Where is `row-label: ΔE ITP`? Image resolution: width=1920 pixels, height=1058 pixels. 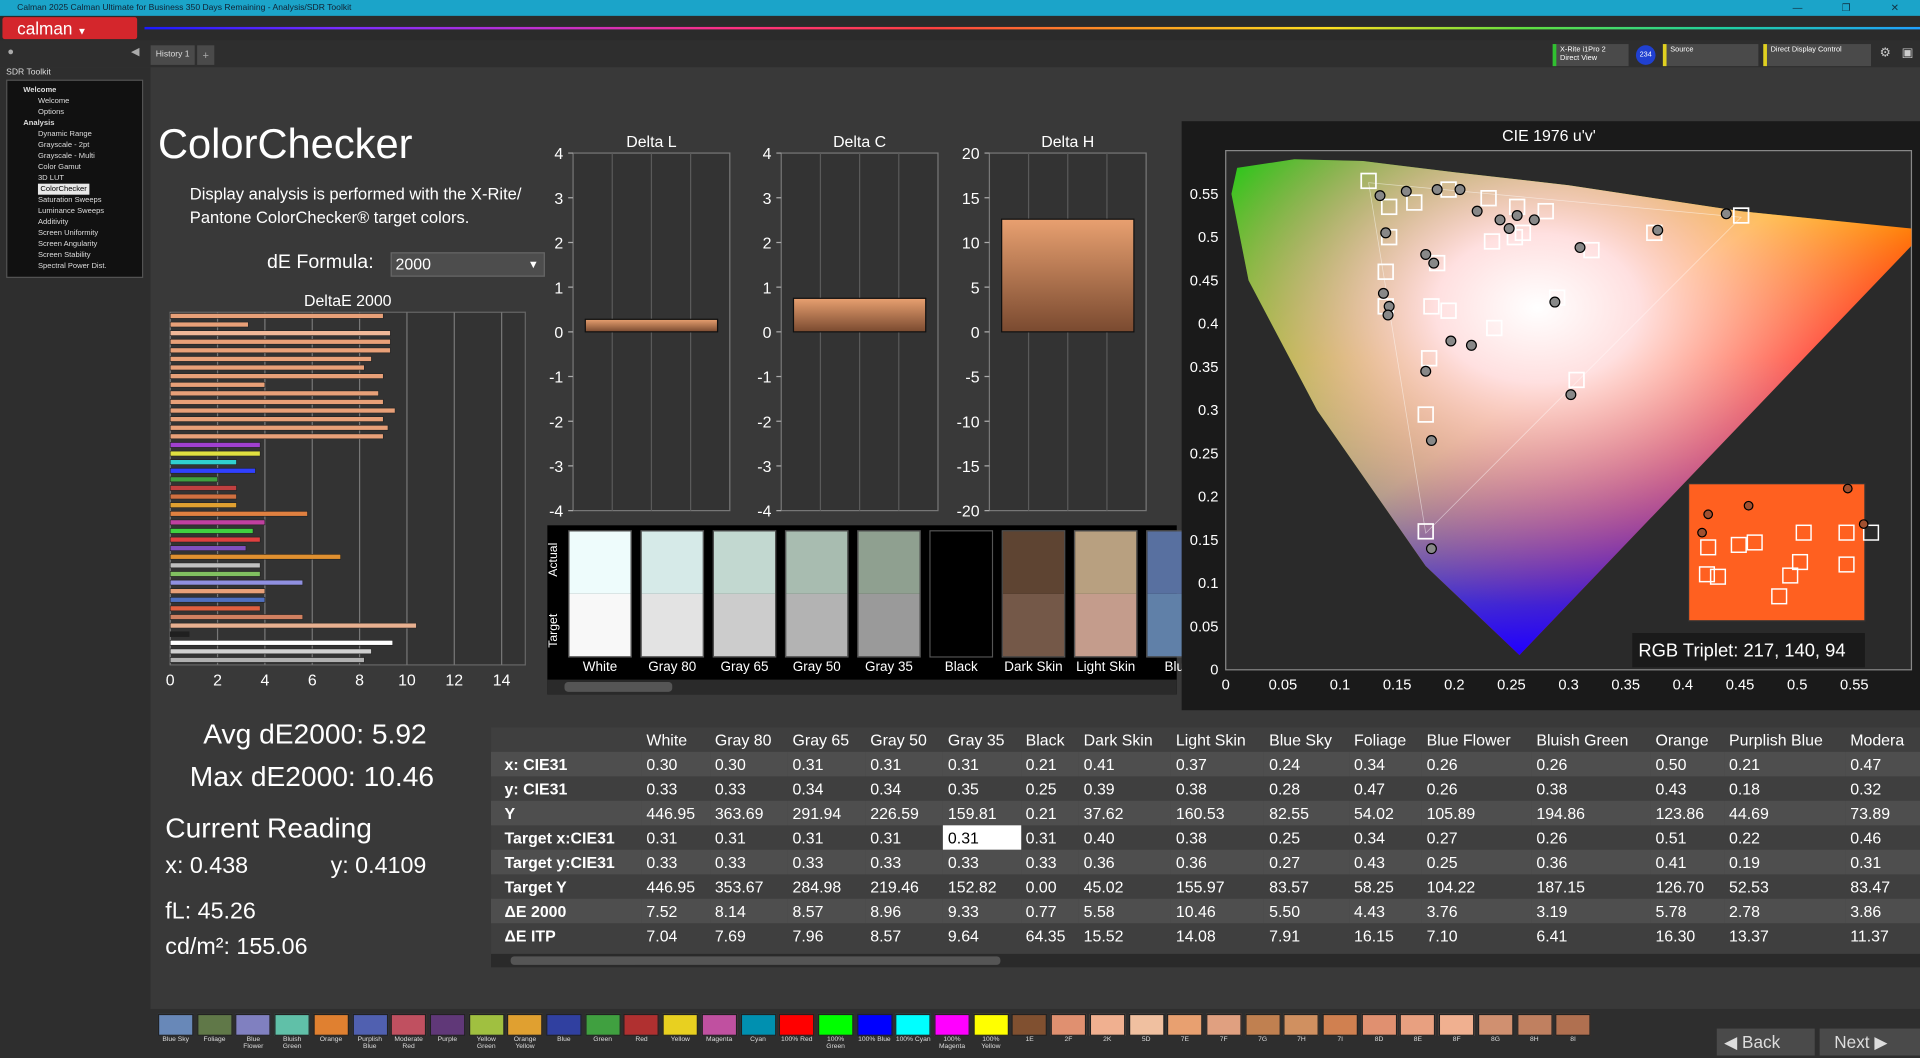 row-label: ΔE ITP is located at coordinates (566, 935).